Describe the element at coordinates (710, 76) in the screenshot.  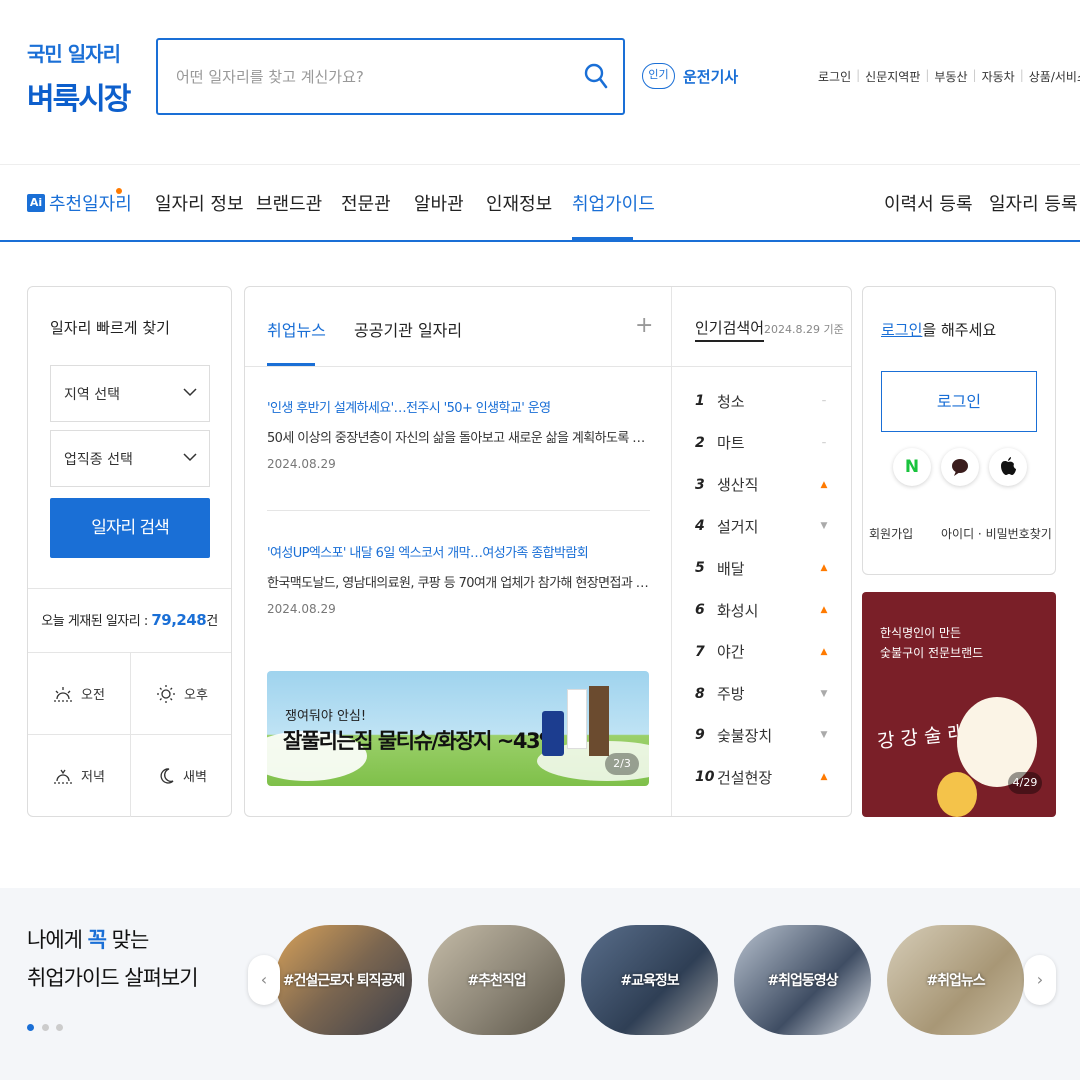
I see `popular-keyword: 운전기사` at that location.